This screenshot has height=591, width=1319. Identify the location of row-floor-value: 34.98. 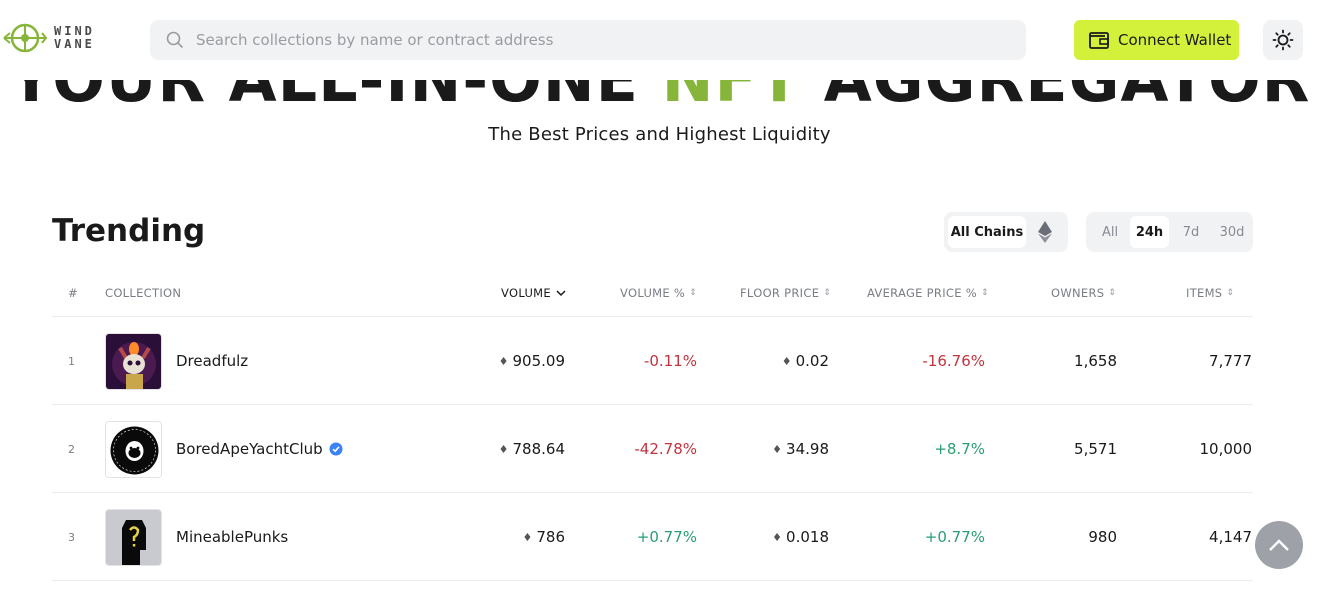
(807, 449).